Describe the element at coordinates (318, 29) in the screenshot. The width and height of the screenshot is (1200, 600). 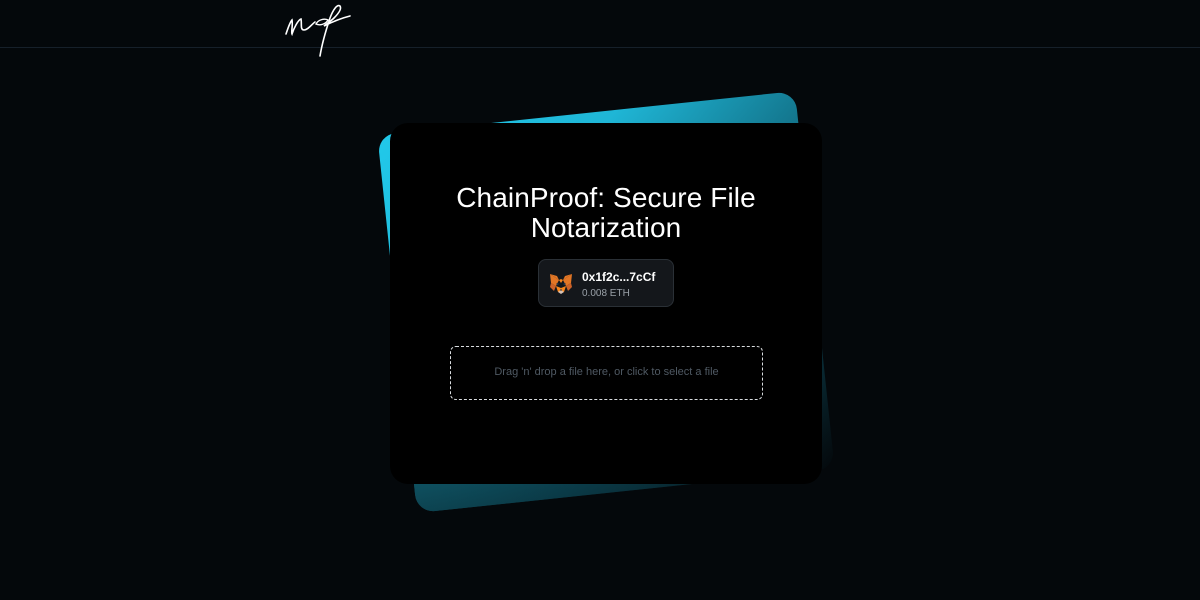
I see `signature-logo-icon` at that location.